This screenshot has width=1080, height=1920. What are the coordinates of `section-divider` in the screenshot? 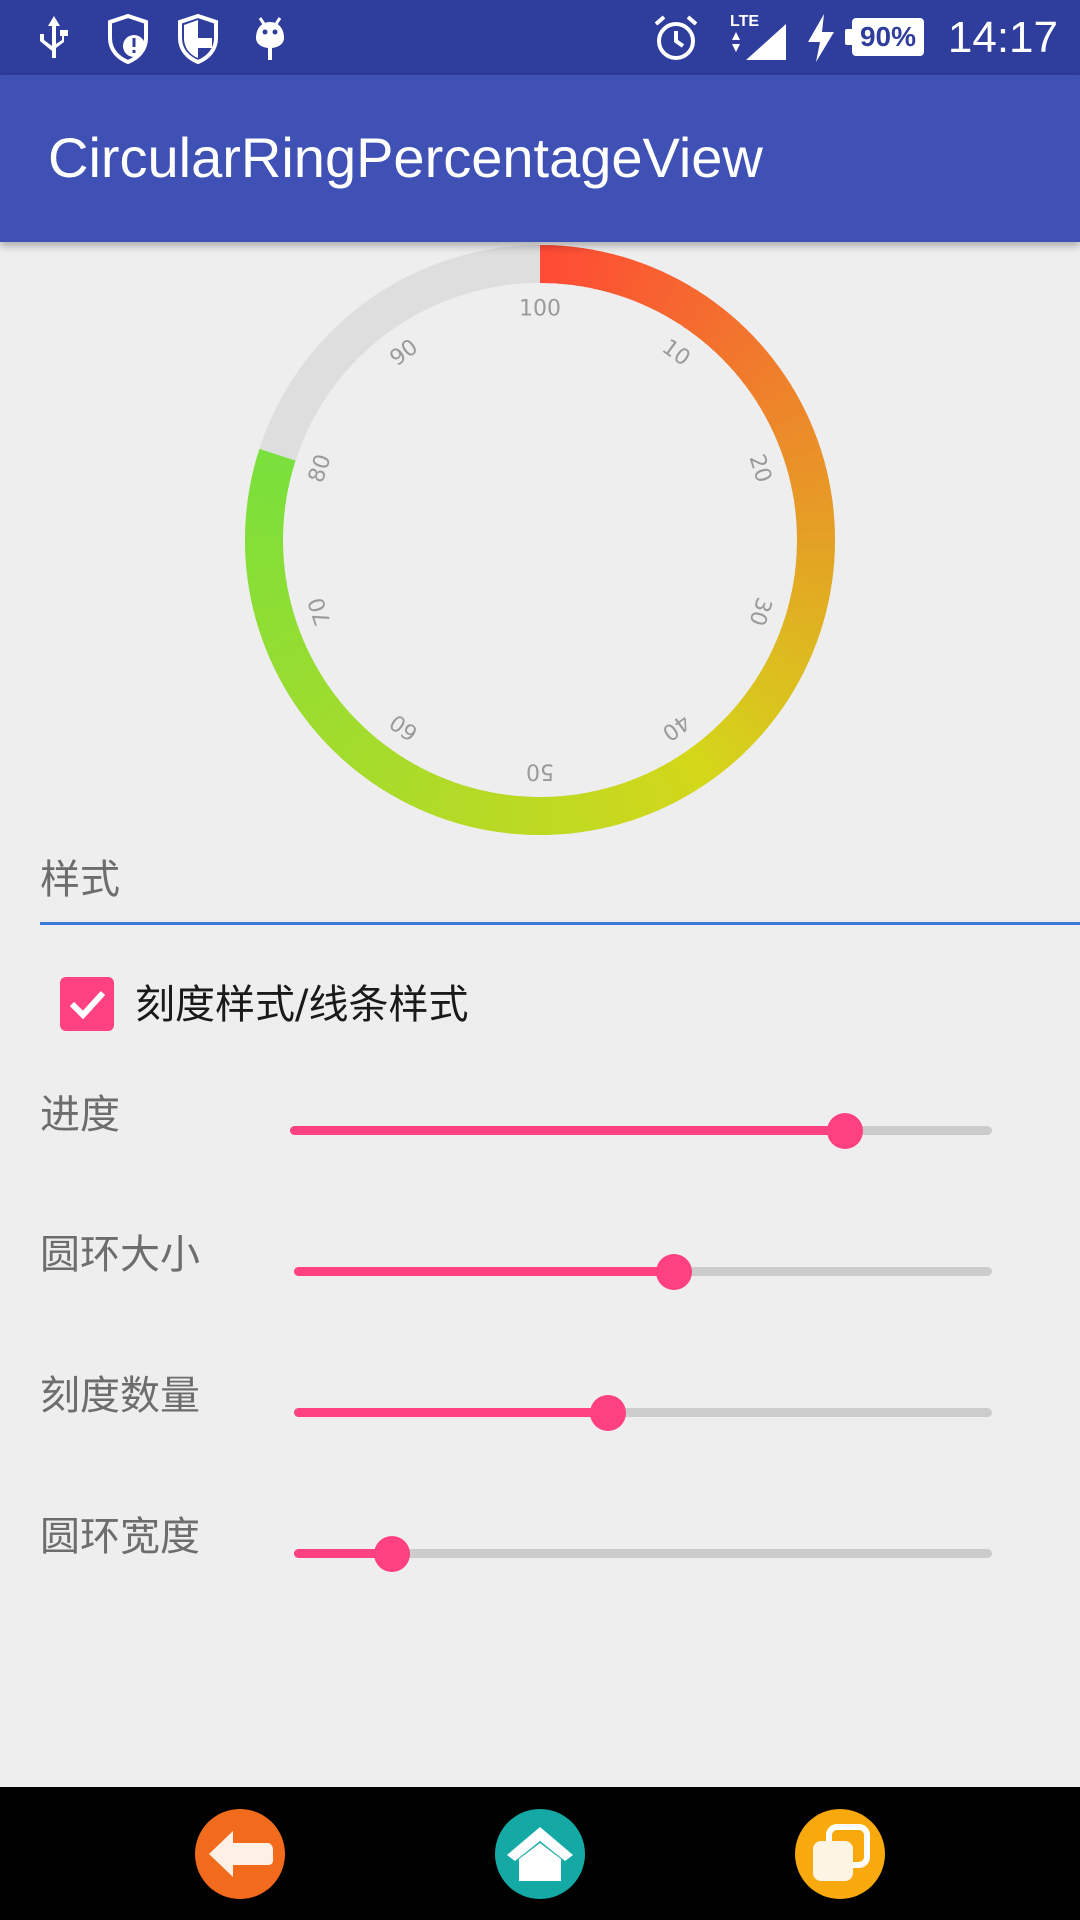 It's located at (560, 923).